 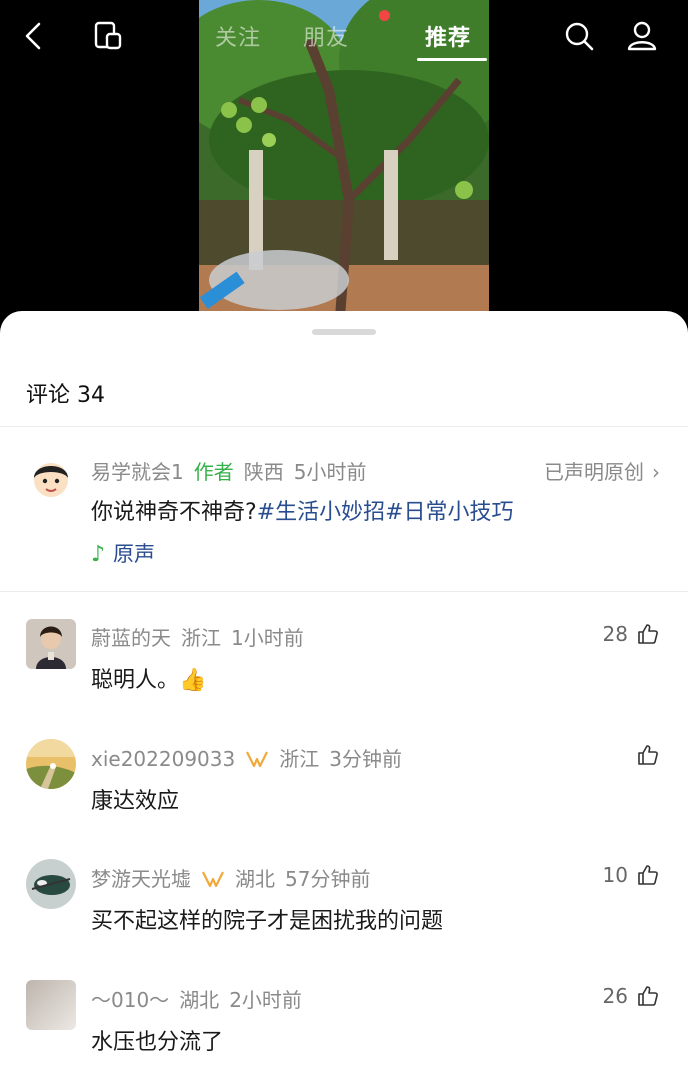 I want to click on music-link: ♪ 原声, so click(x=123, y=553).